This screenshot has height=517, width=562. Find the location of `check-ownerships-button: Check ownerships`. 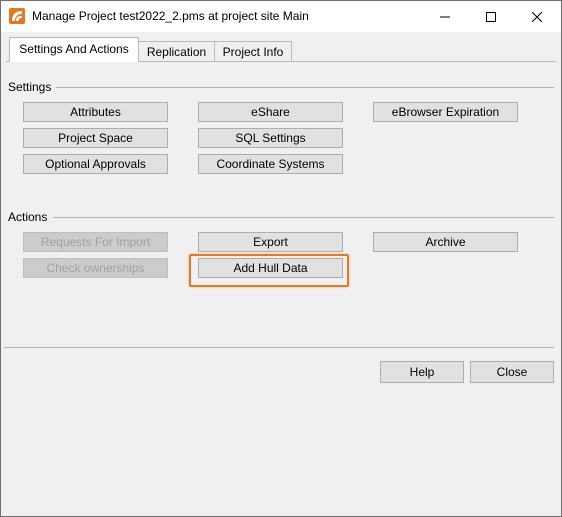

check-ownerships-button: Check ownerships is located at coordinates (95, 268).